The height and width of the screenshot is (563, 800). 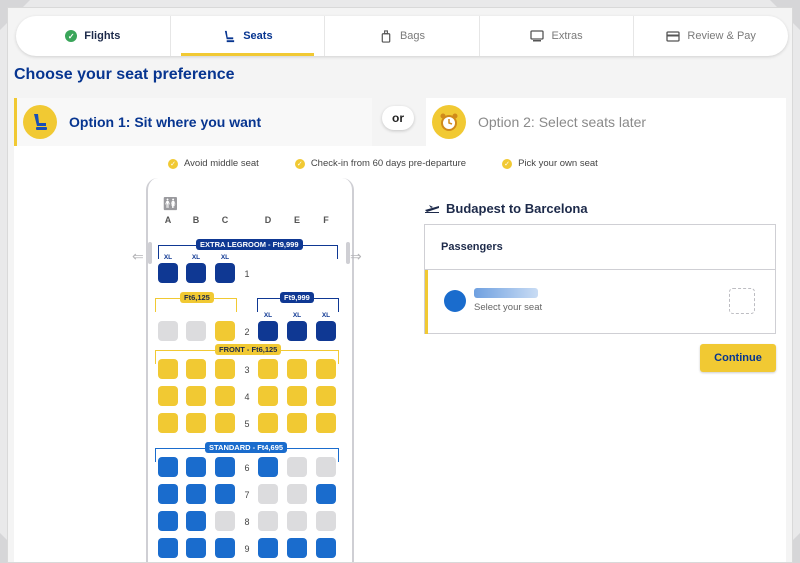 What do you see at coordinates (225, 423) in the screenshot?
I see `seat-5C` at bounding box center [225, 423].